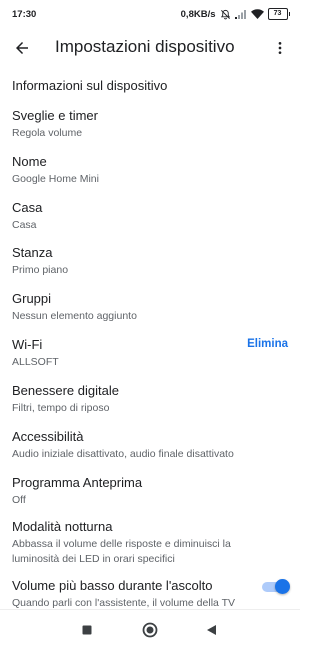 Image resolution: width=320 pixels, height=650 pixels. What do you see at coordinates (112, 585) in the screenshot?
I see `setting-title: Volume più basso durante l'ascolto` at bounding box center [112, 585].